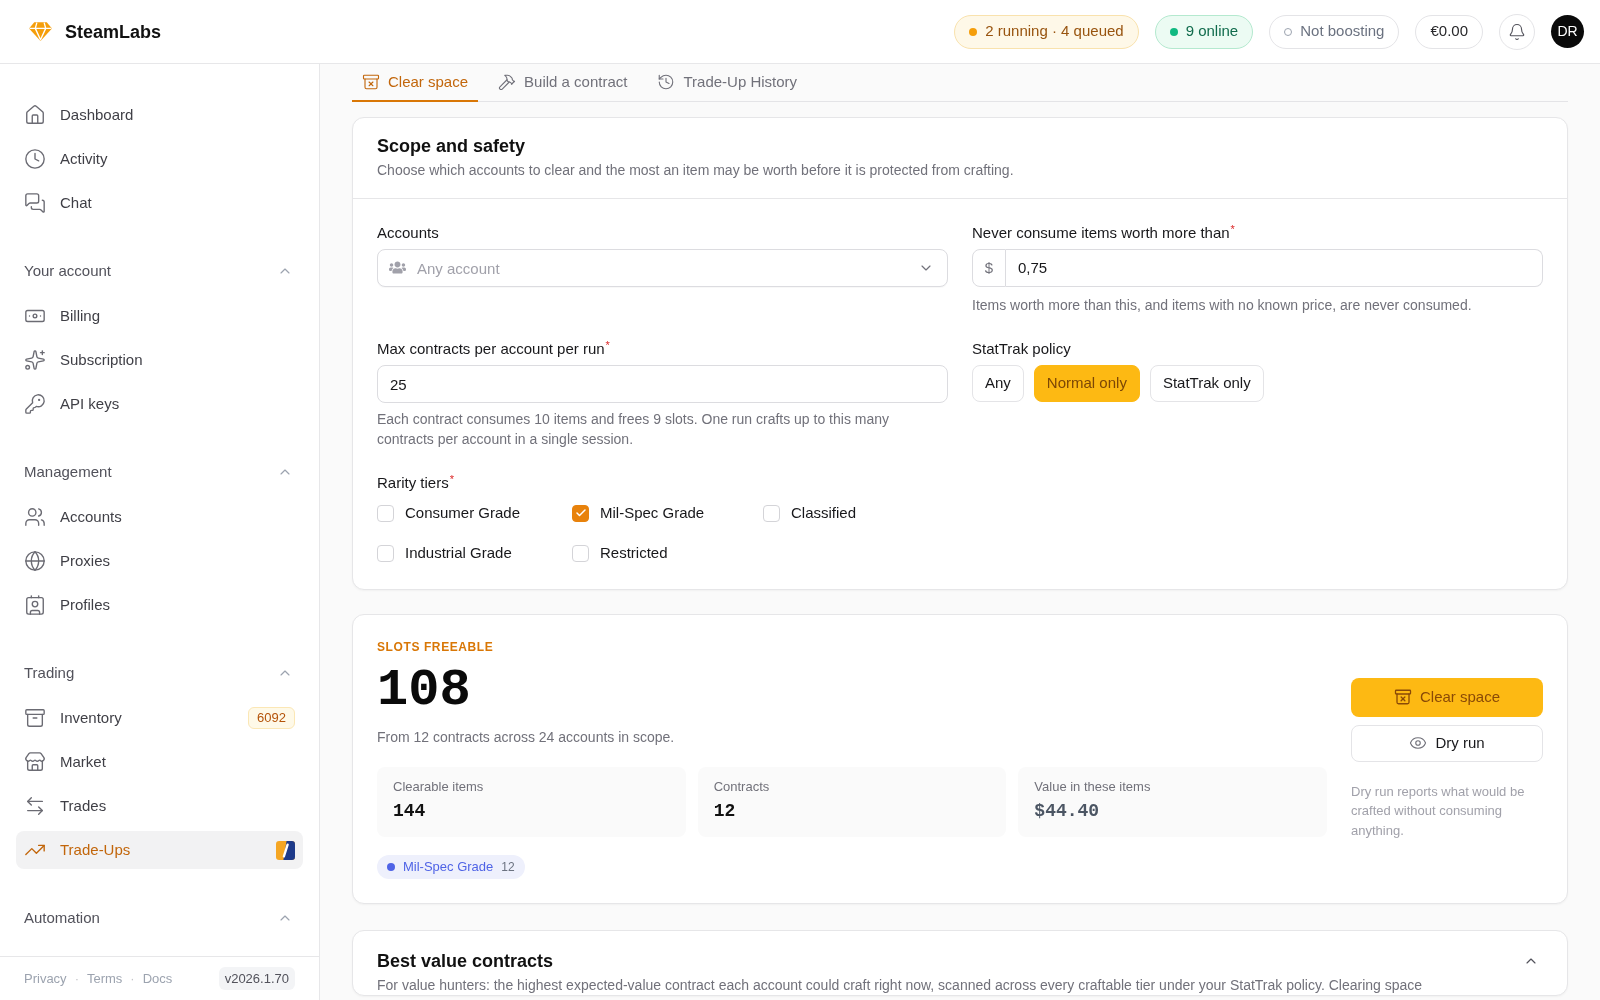  What do you see at coordinates (1449, 31) in the screenshot?
I see `balance-button: €0.00` at bounding box center [1449, 31].